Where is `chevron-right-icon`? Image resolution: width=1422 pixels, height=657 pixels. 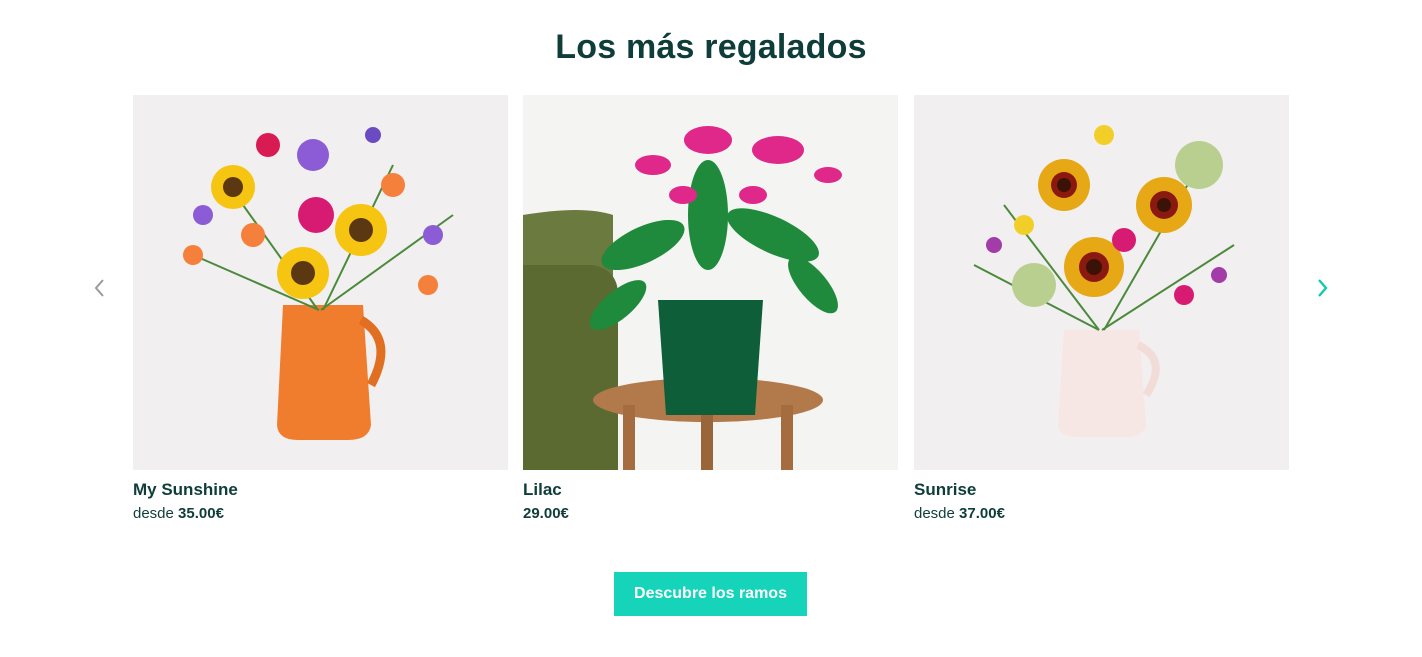 chevron-right-icon is located at coordinates (1323, 288).